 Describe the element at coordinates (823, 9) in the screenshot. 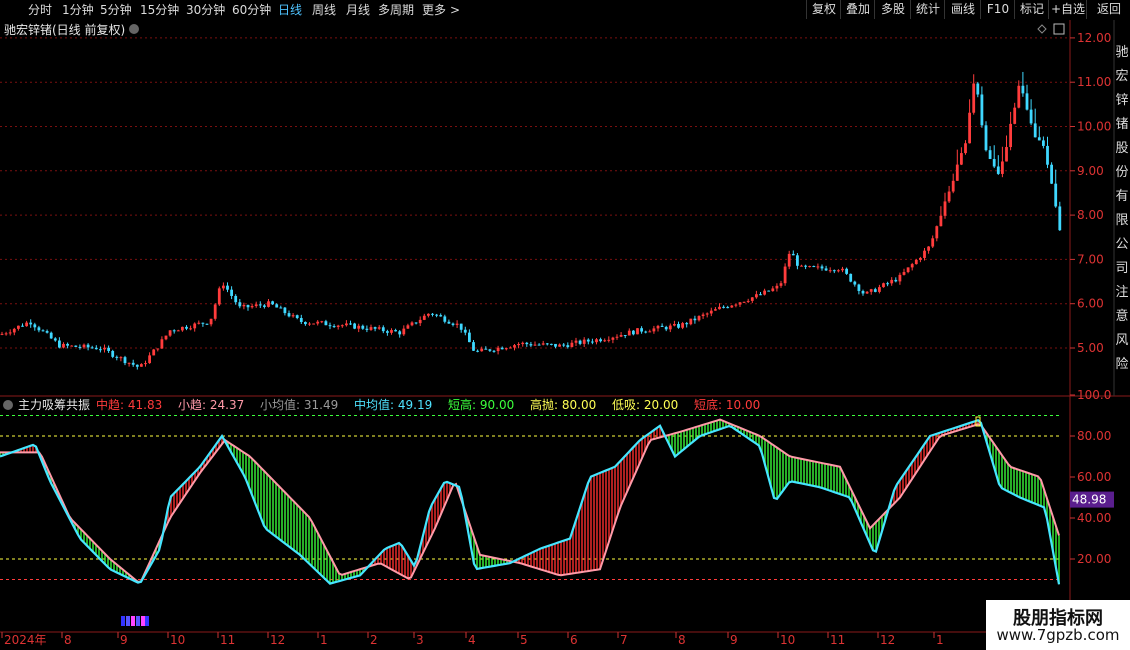

I see `toolbar-button-0: 复权` at that location.